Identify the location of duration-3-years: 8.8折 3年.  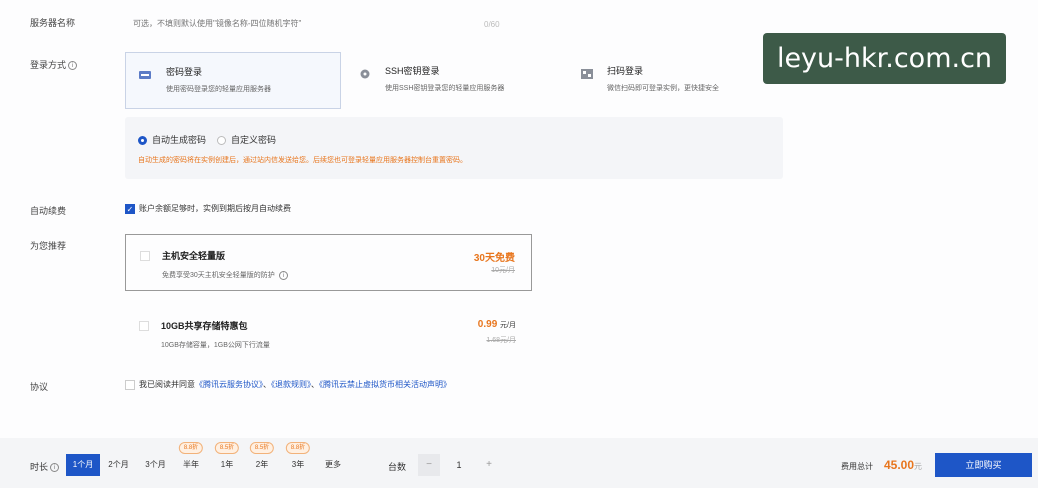
(298, 459).